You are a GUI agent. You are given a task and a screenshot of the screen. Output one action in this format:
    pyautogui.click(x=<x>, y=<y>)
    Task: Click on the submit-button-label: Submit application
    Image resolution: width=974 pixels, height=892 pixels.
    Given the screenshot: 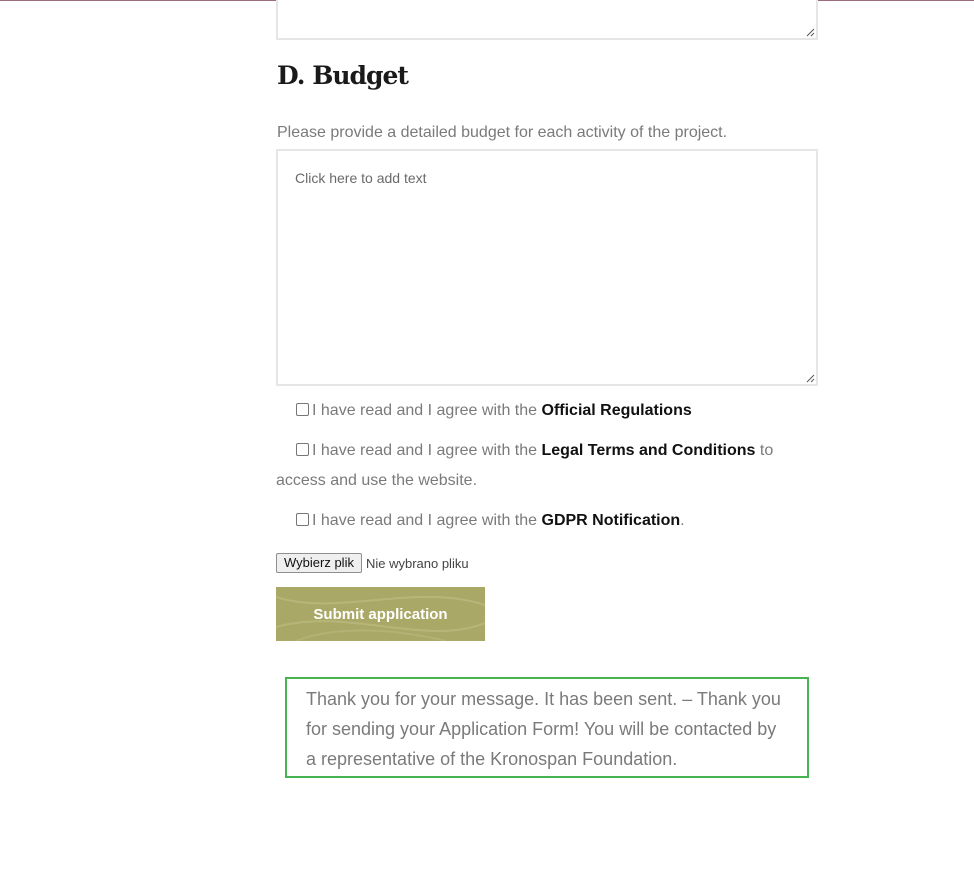 What is the action you would take?
    pyautogui.click(x=380, y=614)
    